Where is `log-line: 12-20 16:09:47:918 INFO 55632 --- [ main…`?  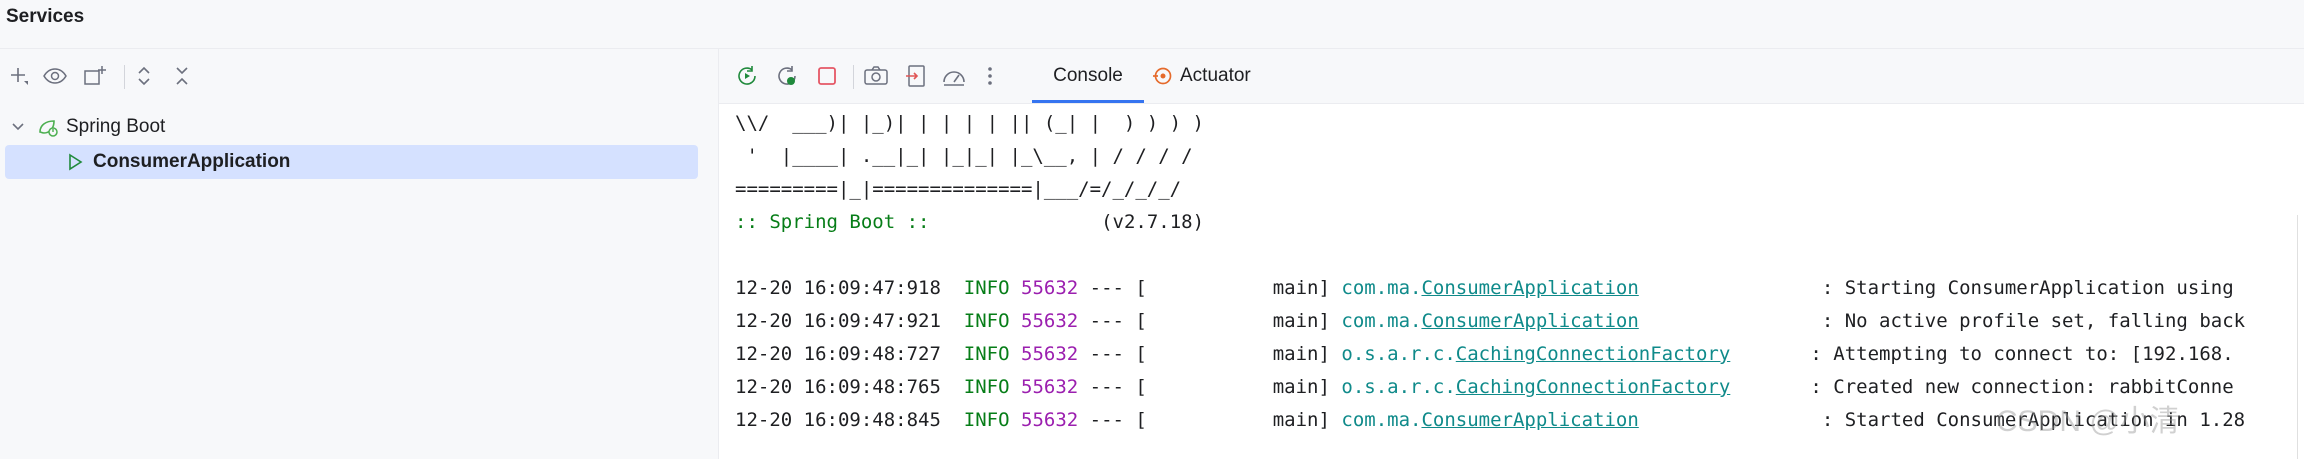
log-line: 12-20 16:09:47:918 INFO 55632 --- [ main… is located at coordinates (1484, 288).